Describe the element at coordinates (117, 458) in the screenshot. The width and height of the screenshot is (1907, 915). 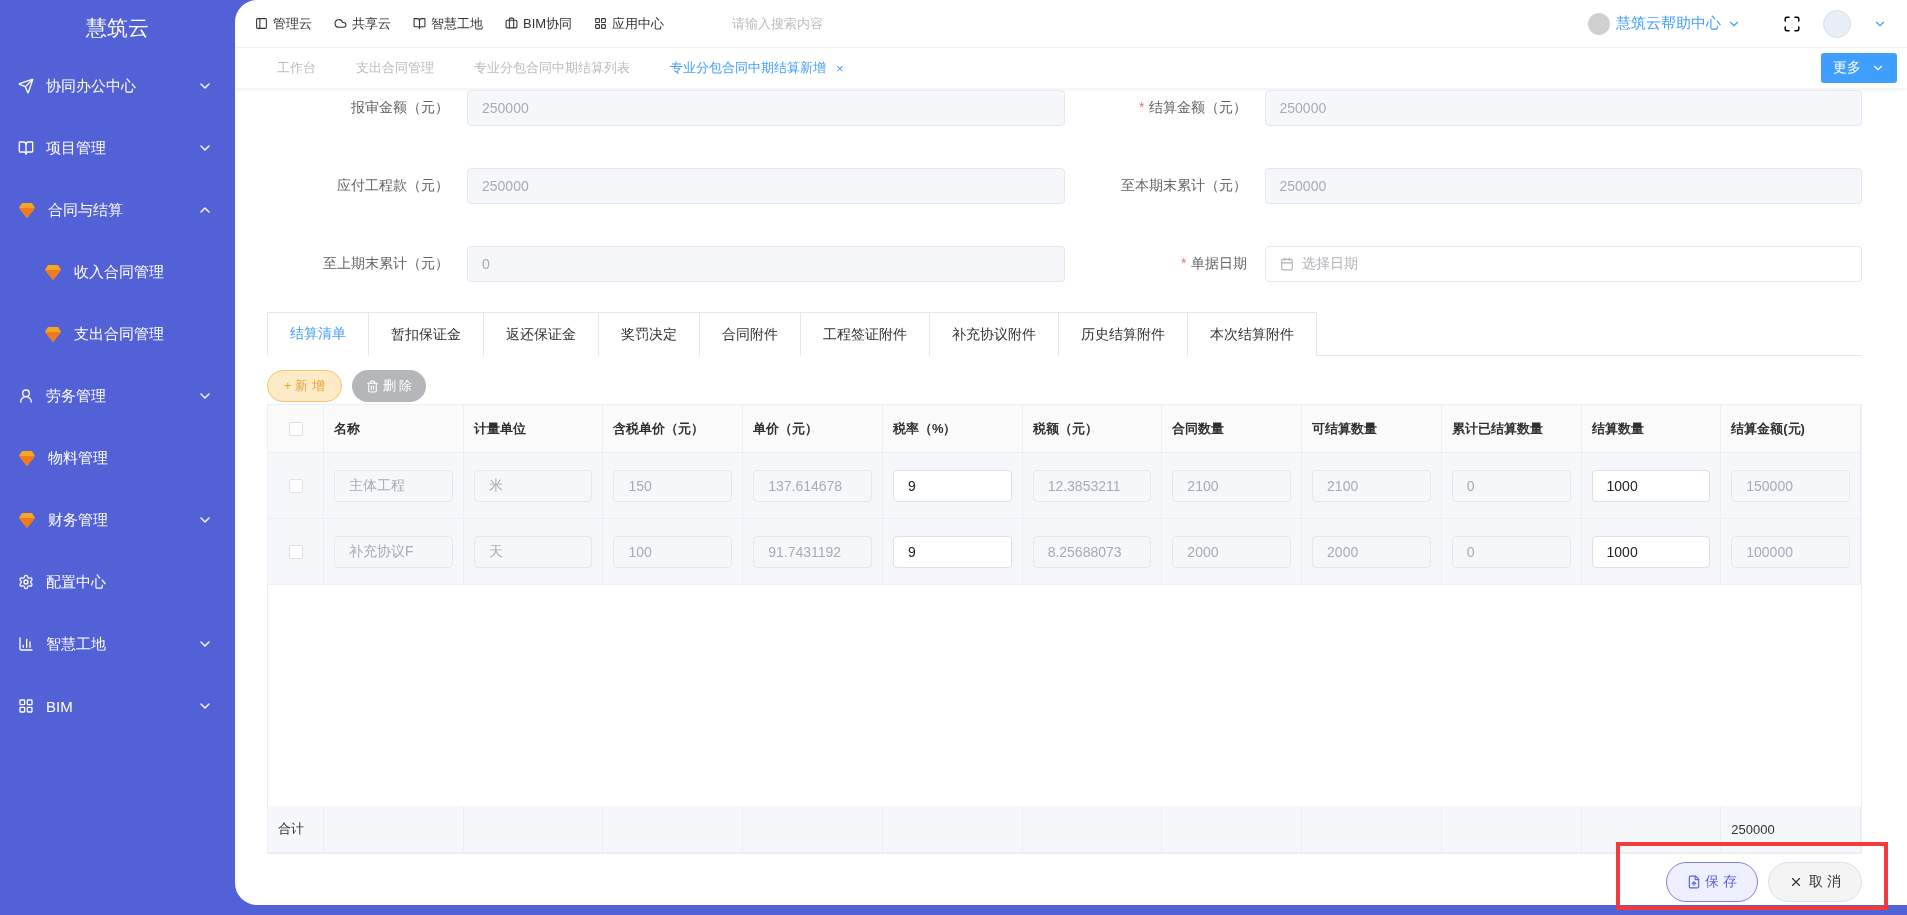
I see `sidebar-item: 物料管理` at that location.